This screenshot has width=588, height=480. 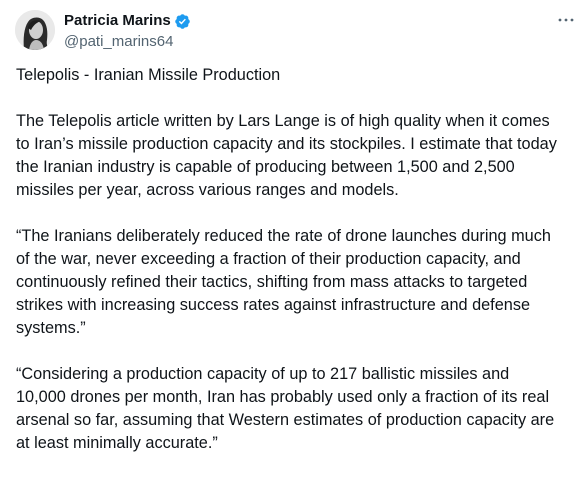 What do you see at coordinates (117, 21) in the screenshot?
I see `author-display-name: Patricia Marins` at bounding box center [117, 21].